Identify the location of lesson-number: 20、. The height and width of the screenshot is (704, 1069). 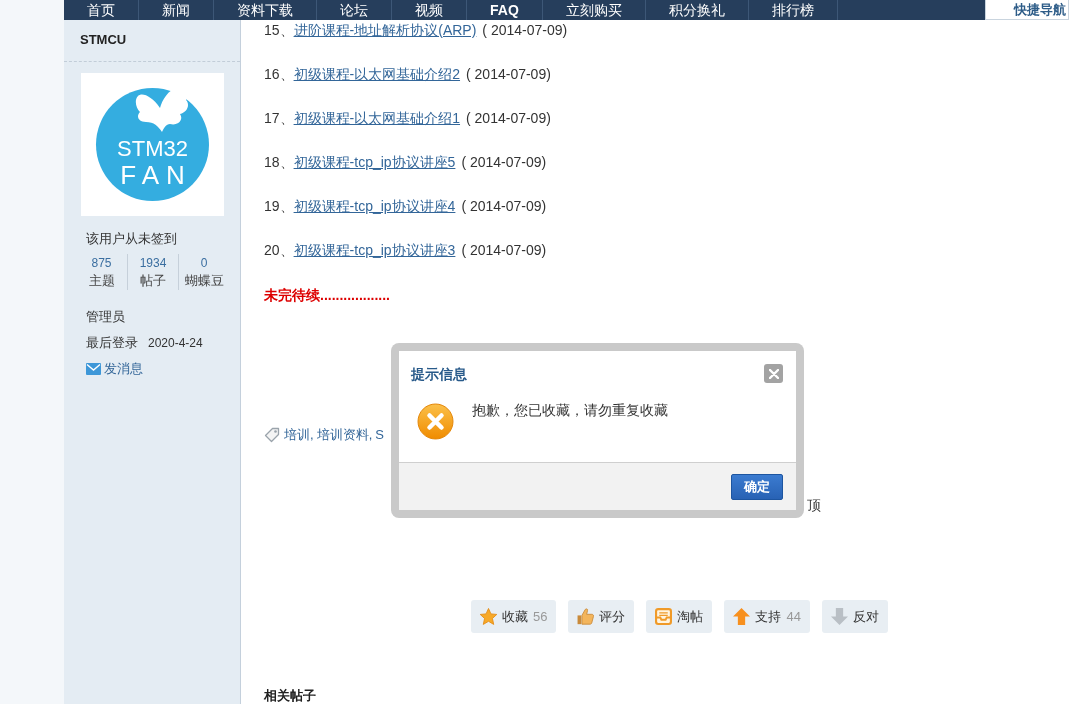
(279, 250).